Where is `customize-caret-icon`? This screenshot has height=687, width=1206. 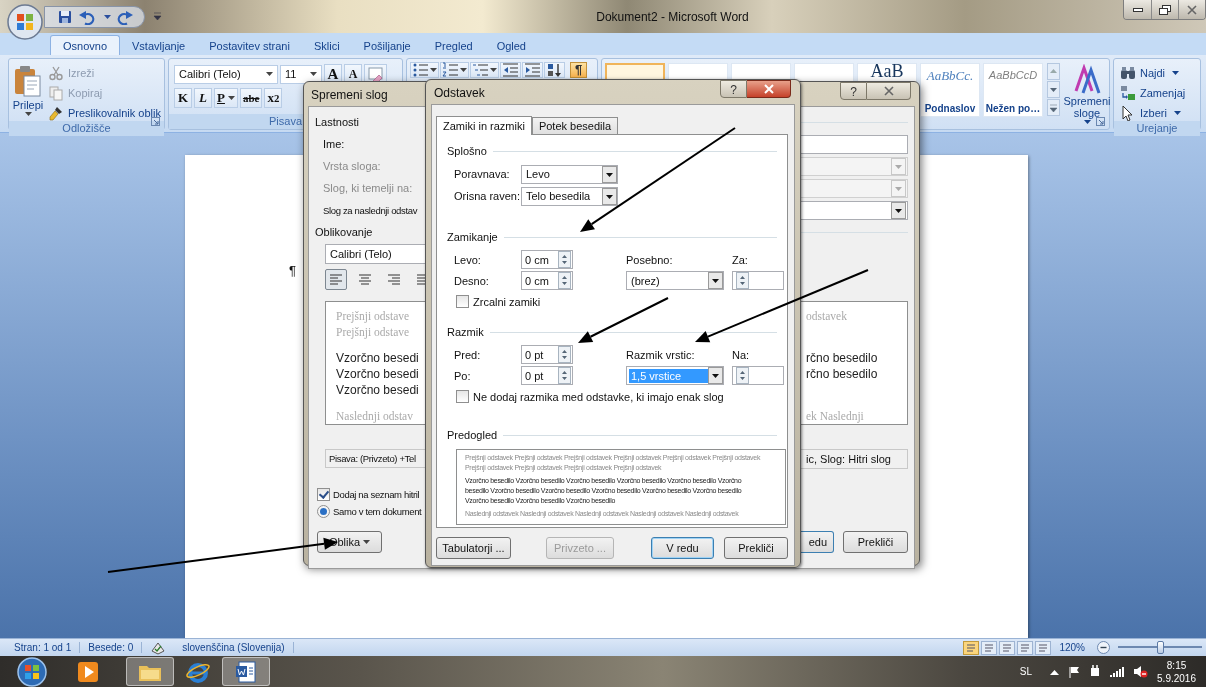
customize-caret-icon is located at coordinates (157, 16).